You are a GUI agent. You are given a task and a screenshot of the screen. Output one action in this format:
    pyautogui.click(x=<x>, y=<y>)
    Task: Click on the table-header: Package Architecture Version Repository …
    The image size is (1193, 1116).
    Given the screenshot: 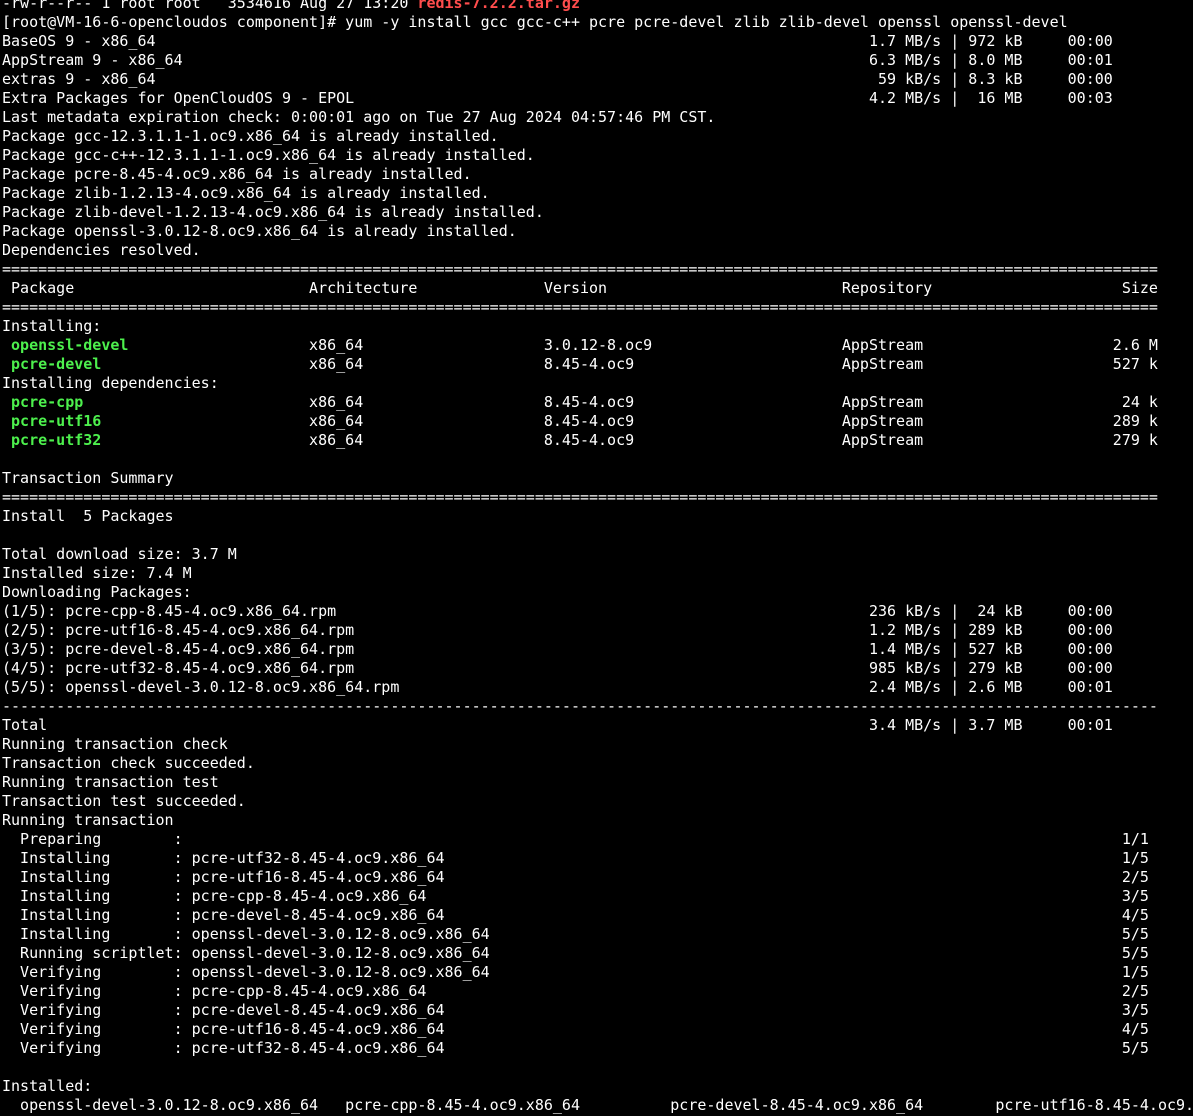 What is the action you would take?
    pyautogui.click(x=580, y=288)
    